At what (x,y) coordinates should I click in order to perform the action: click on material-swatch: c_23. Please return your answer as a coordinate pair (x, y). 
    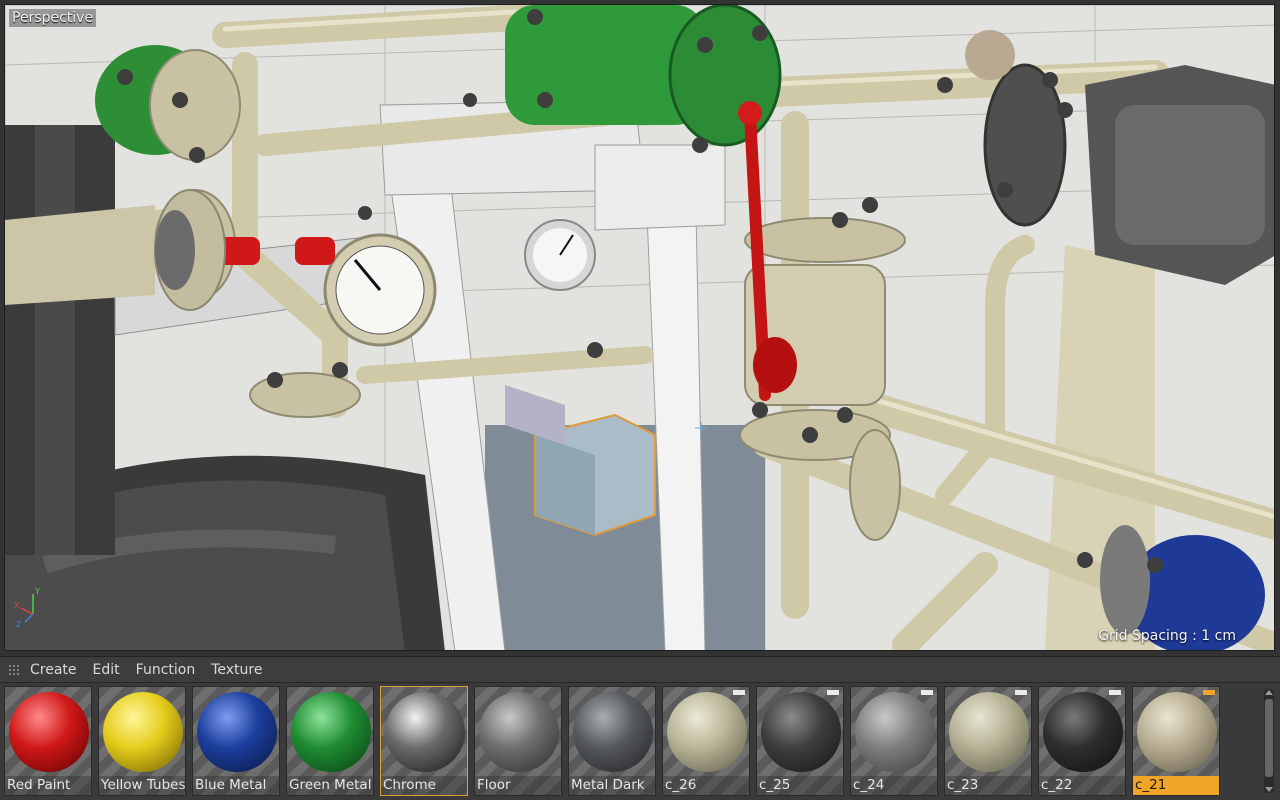
    Looking at the image, I should click on (988, 741).